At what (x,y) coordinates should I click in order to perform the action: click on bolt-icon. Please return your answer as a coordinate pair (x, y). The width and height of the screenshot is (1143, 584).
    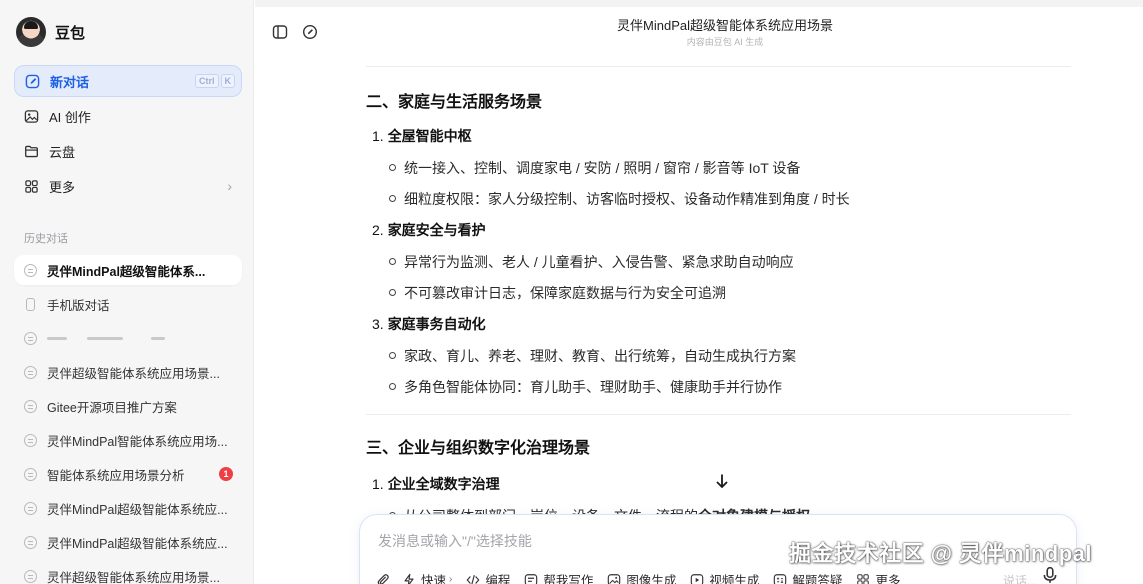
    Looking at the image, I should click on (409, 578).